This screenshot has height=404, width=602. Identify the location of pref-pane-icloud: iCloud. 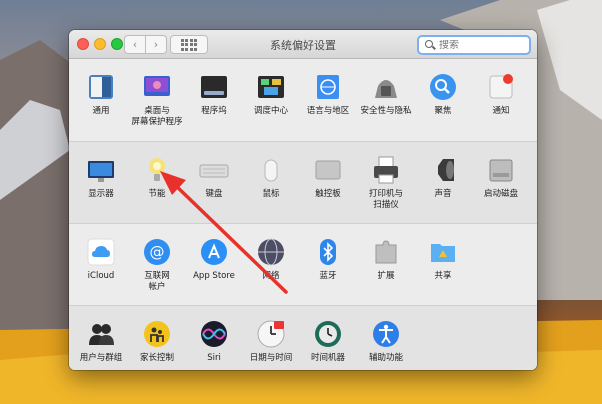
(101, 259).